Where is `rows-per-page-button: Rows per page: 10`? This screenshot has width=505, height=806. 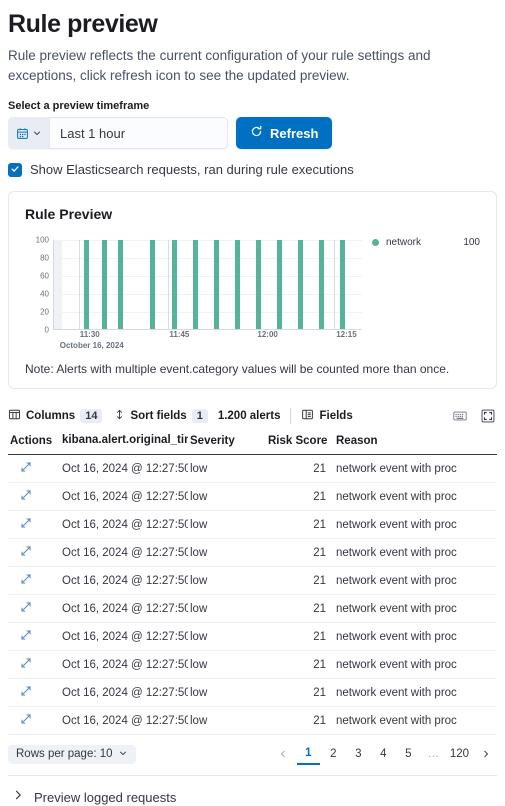 rows-per-page-button: Rows per page: 10 is located at coordinates (72, 754).